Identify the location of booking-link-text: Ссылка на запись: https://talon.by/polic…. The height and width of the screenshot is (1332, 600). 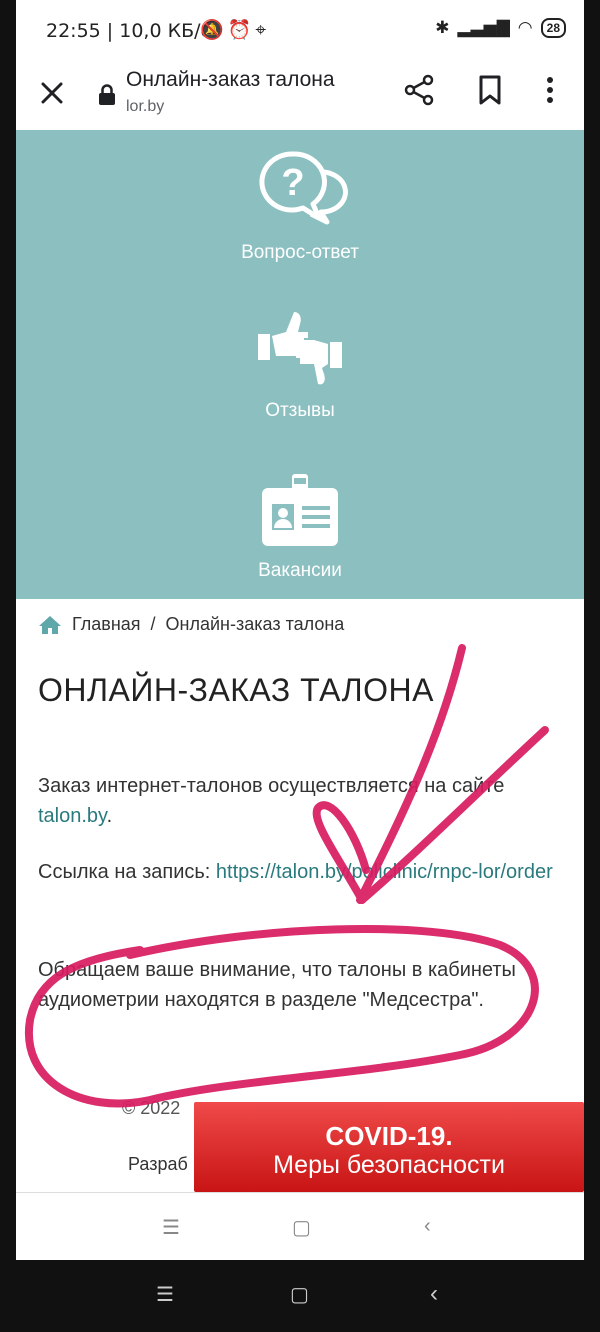
(298, 872).